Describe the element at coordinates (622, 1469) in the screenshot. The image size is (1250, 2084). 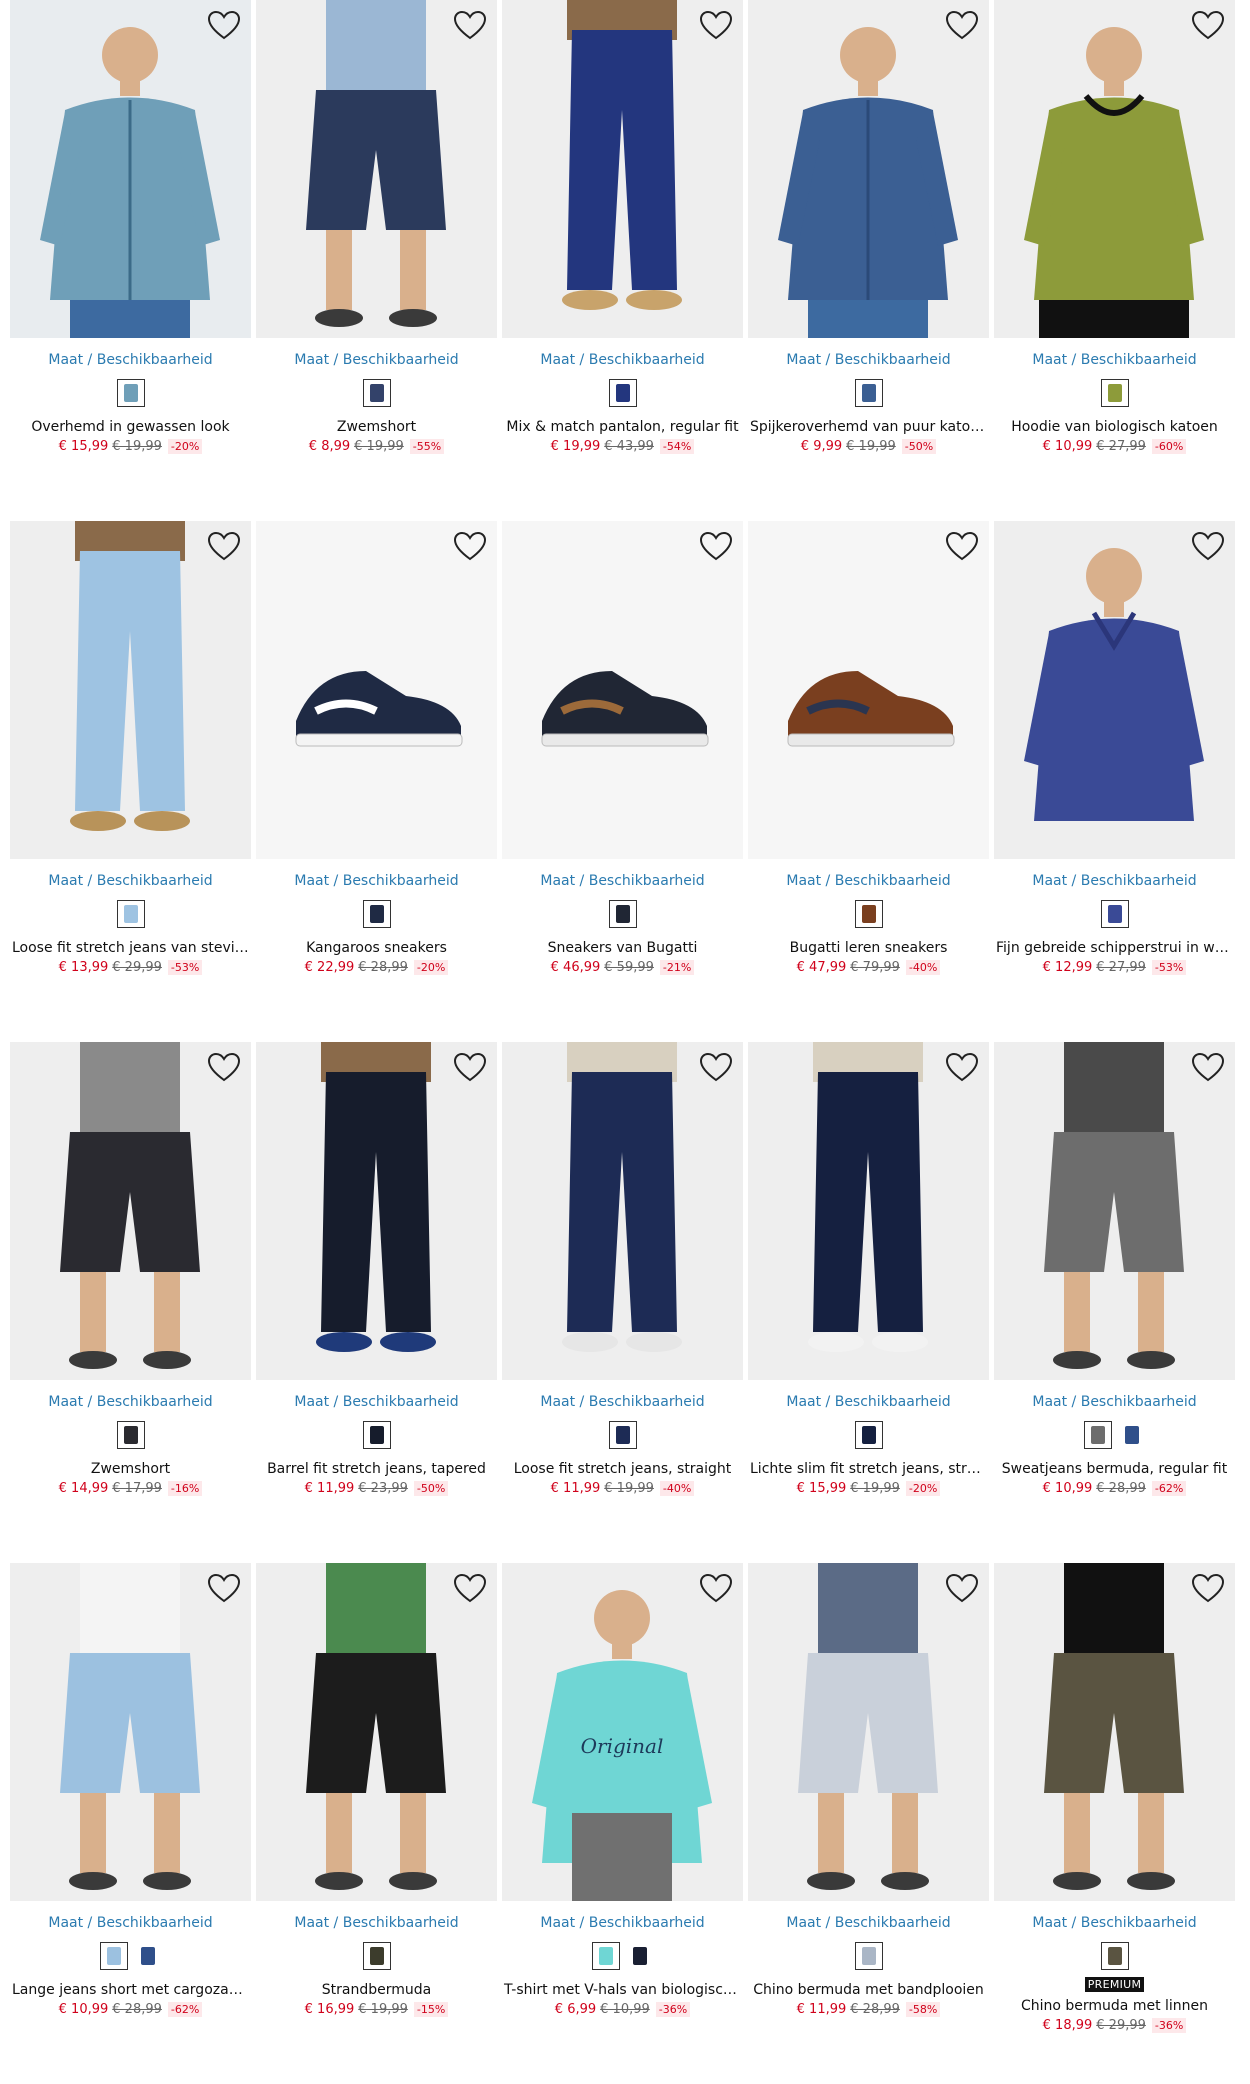
I see `product-name: Loose fit stretch jeans, straight` at that location.